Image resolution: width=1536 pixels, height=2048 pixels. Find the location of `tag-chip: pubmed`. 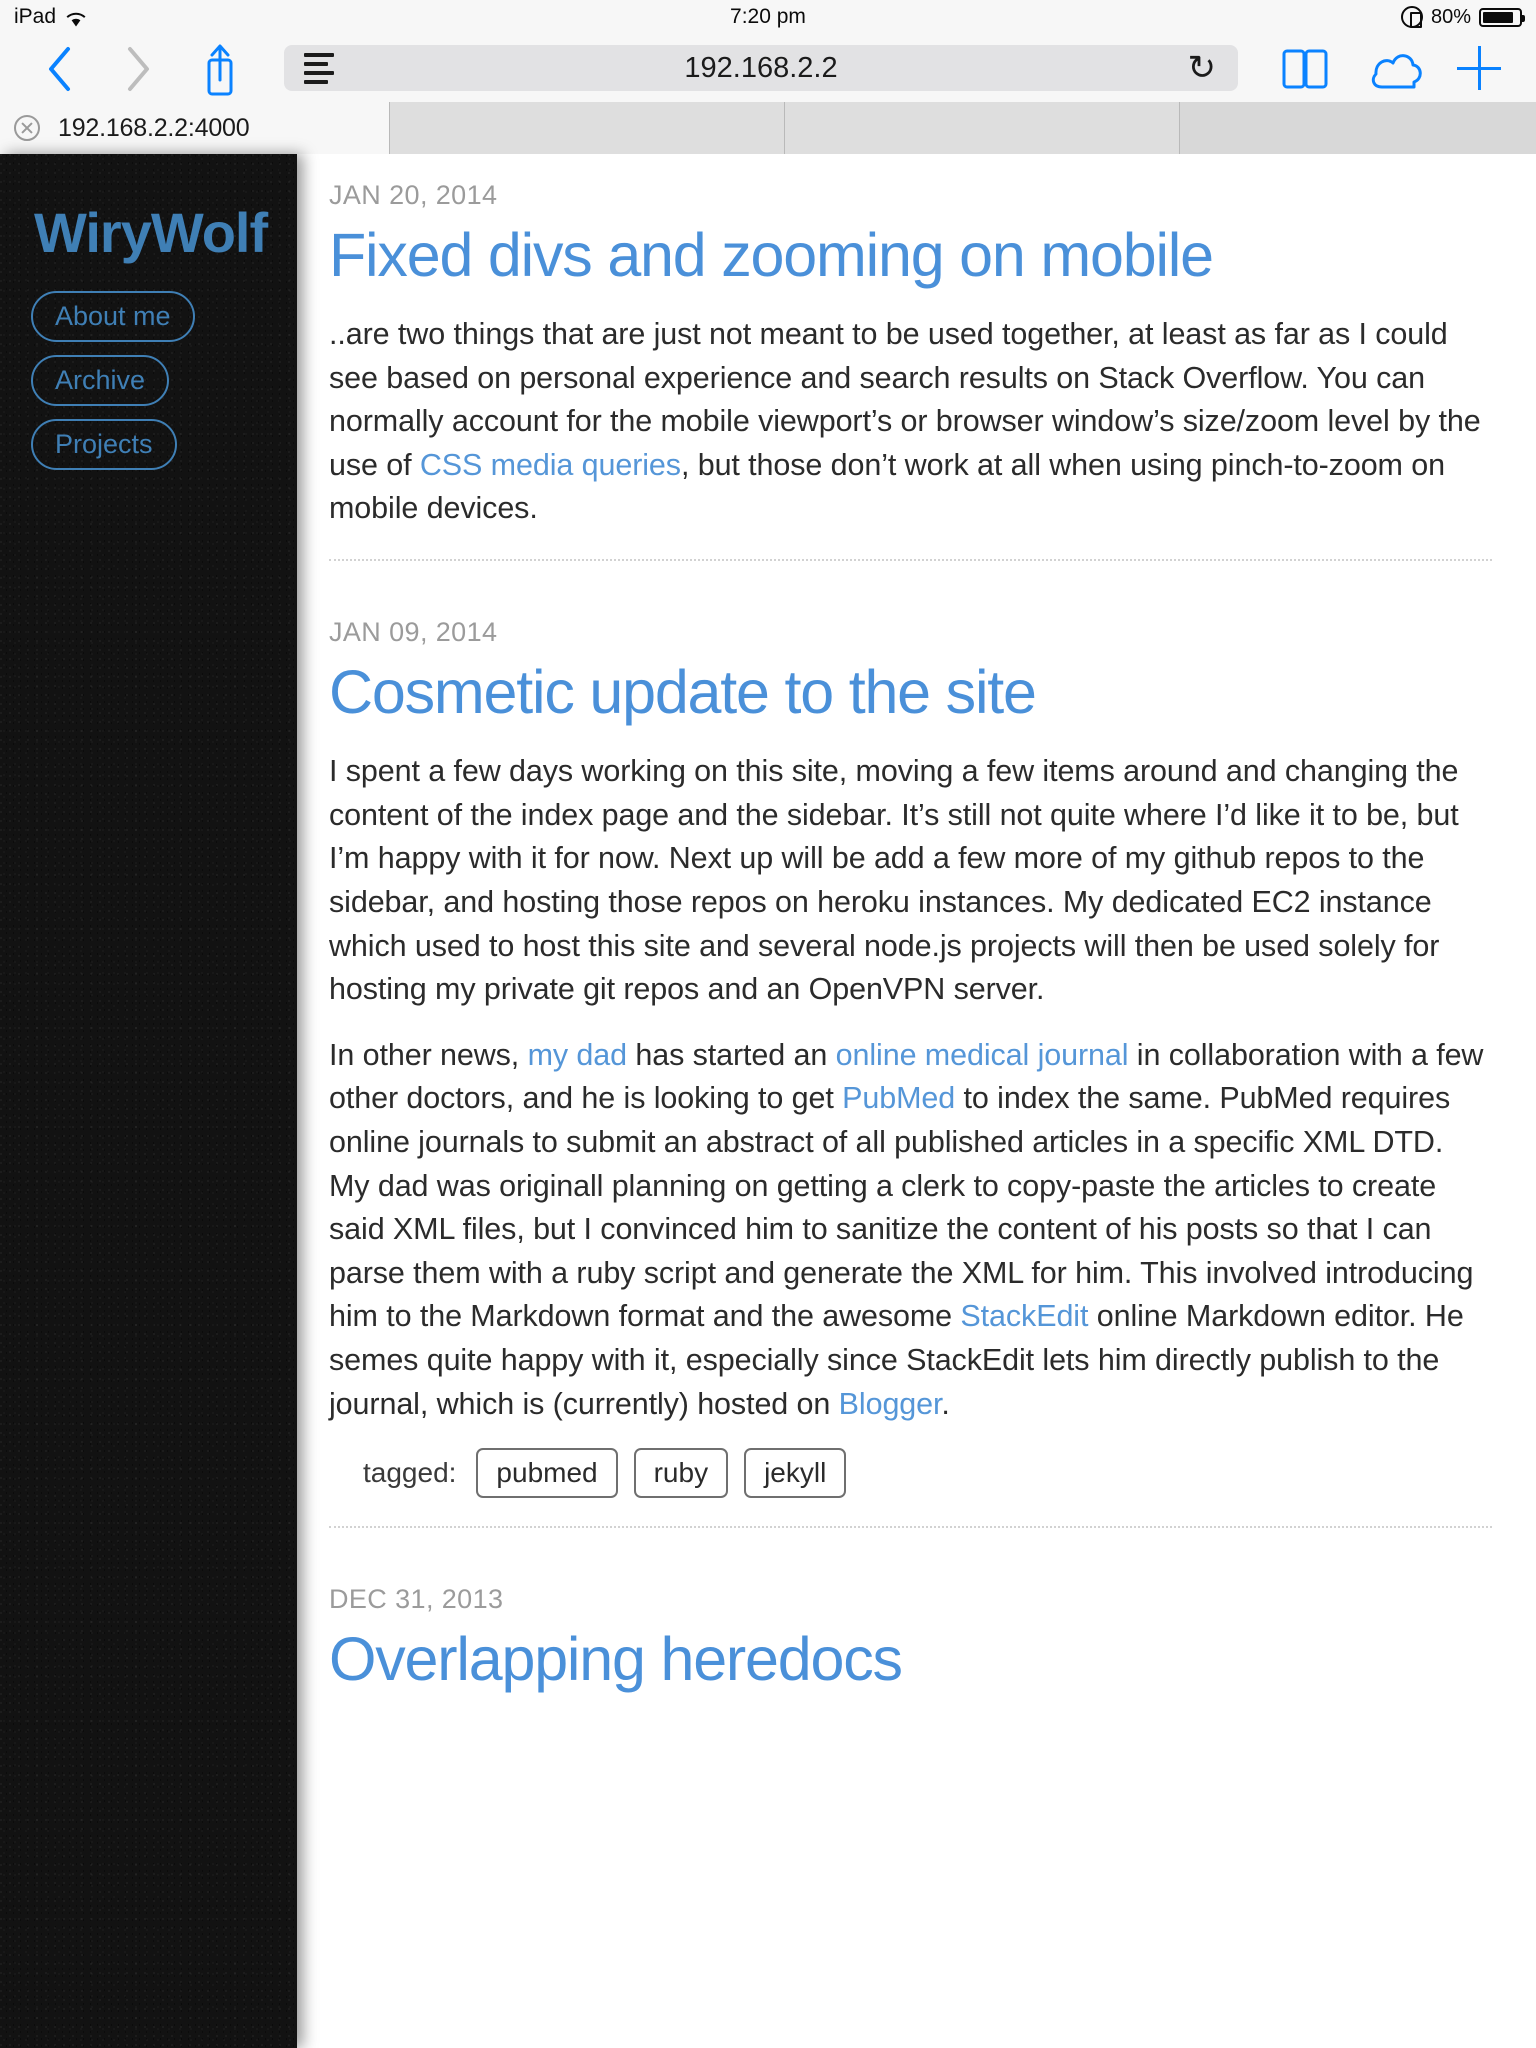

tag-chip: pubmed is located at coordinates (547, 1473).